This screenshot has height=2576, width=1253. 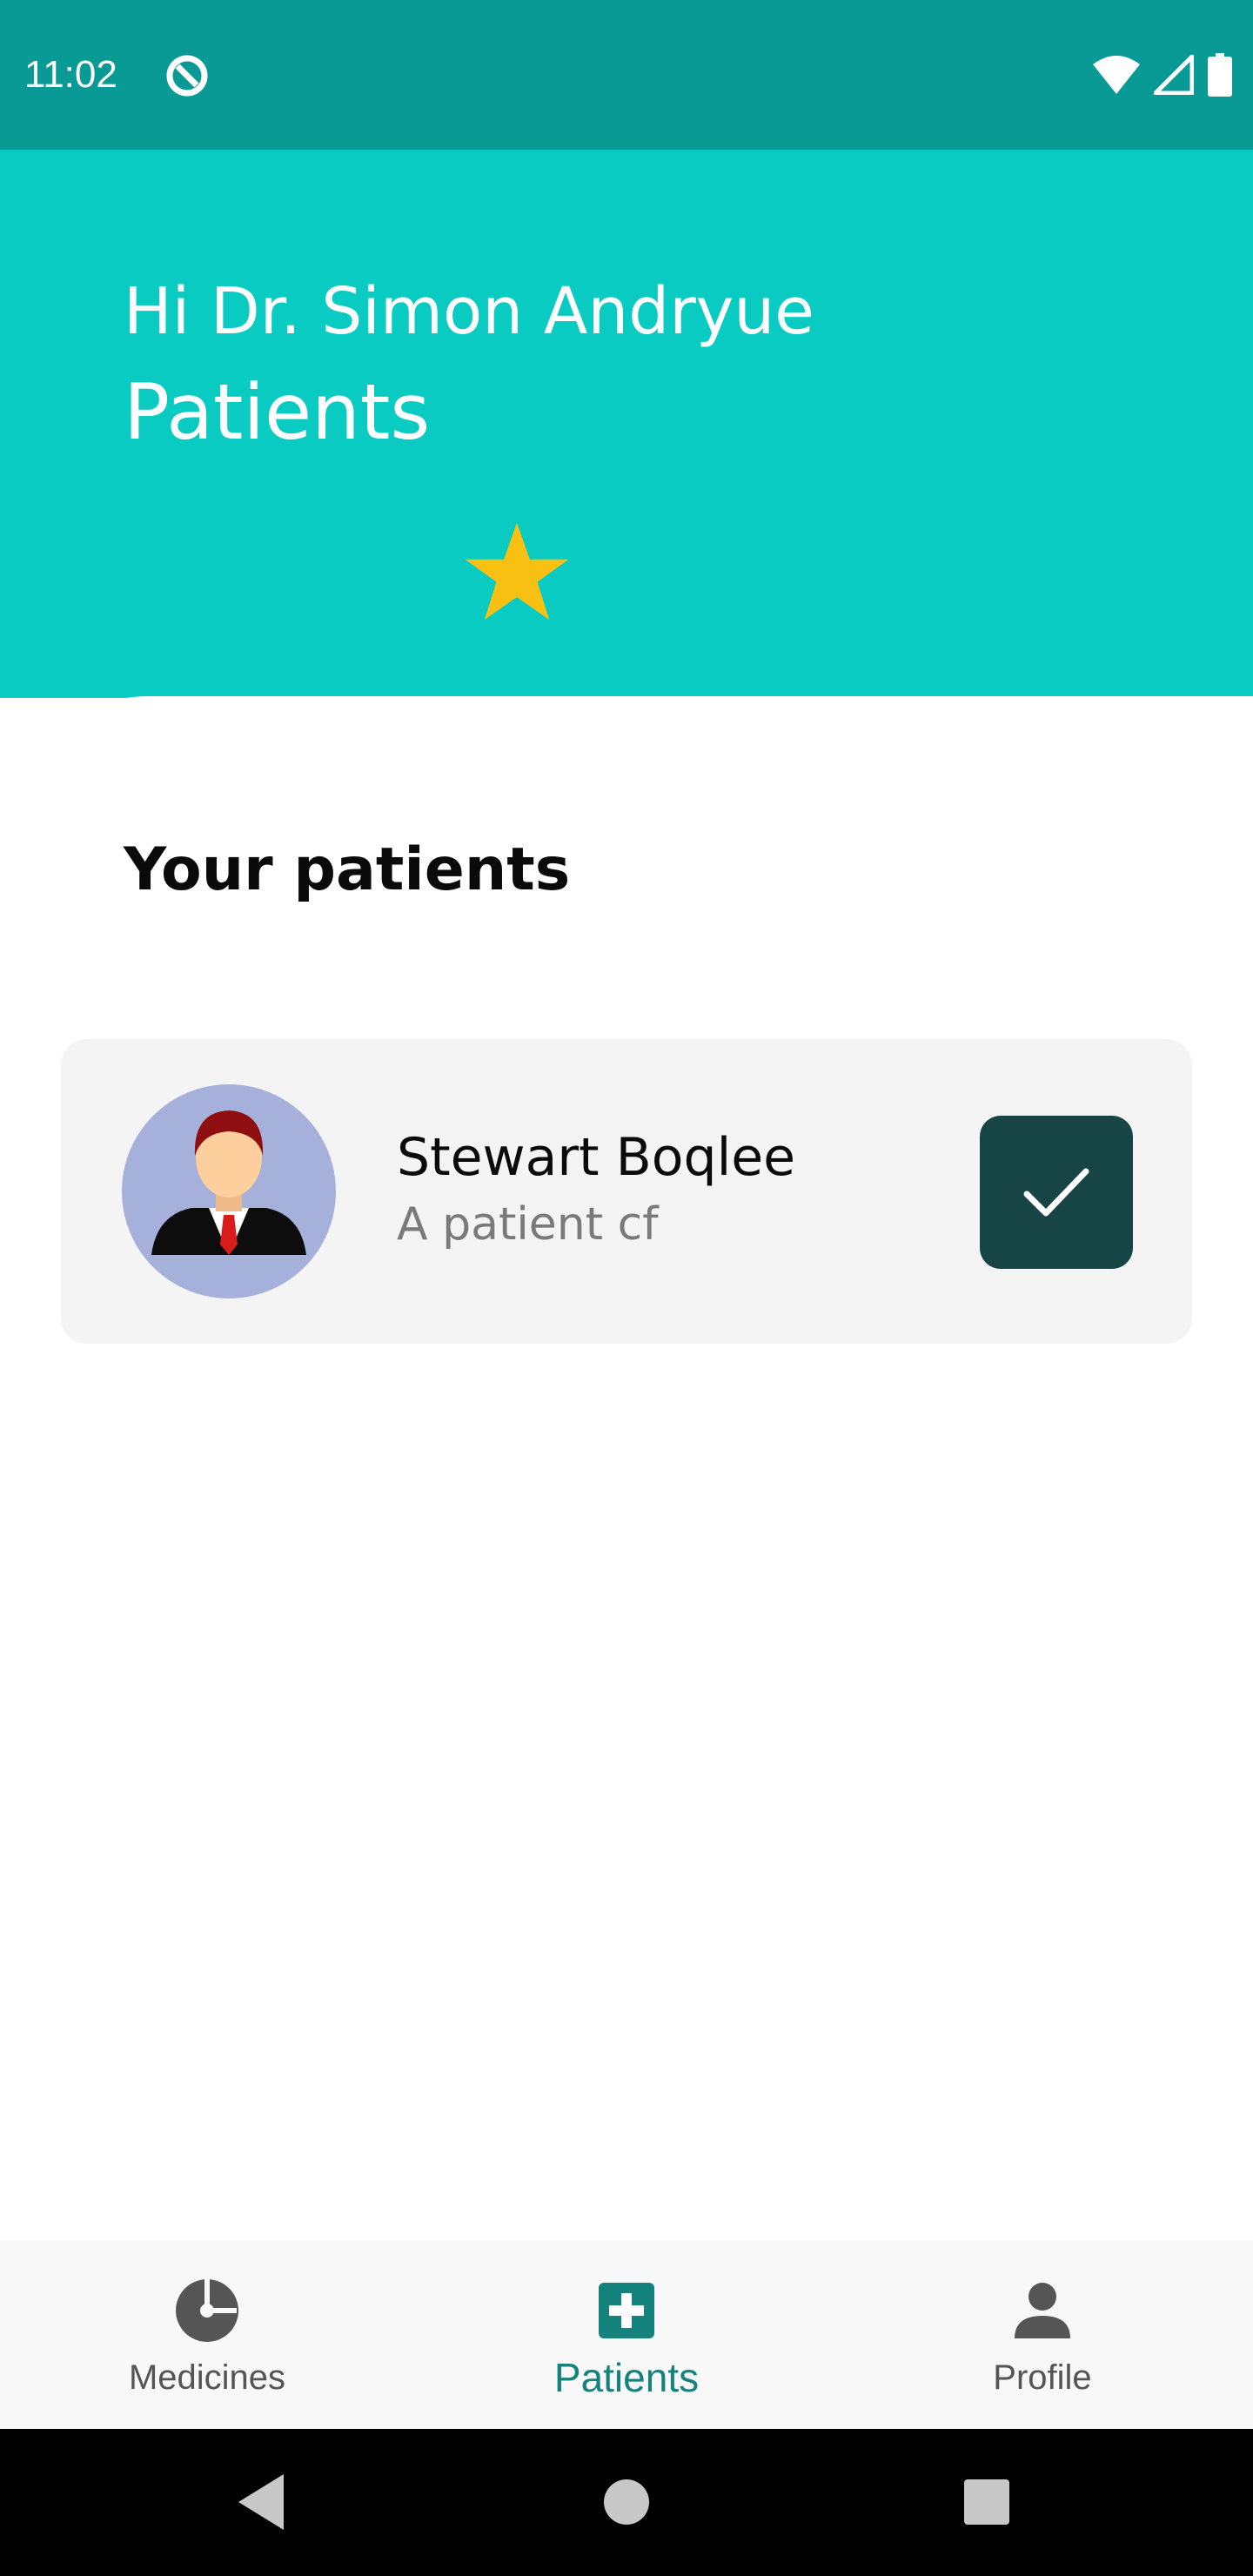 What do you see at coordinates (1042, 2310) in the screenshot?
I see `person-icon` at bounding box center [1042, 2310].